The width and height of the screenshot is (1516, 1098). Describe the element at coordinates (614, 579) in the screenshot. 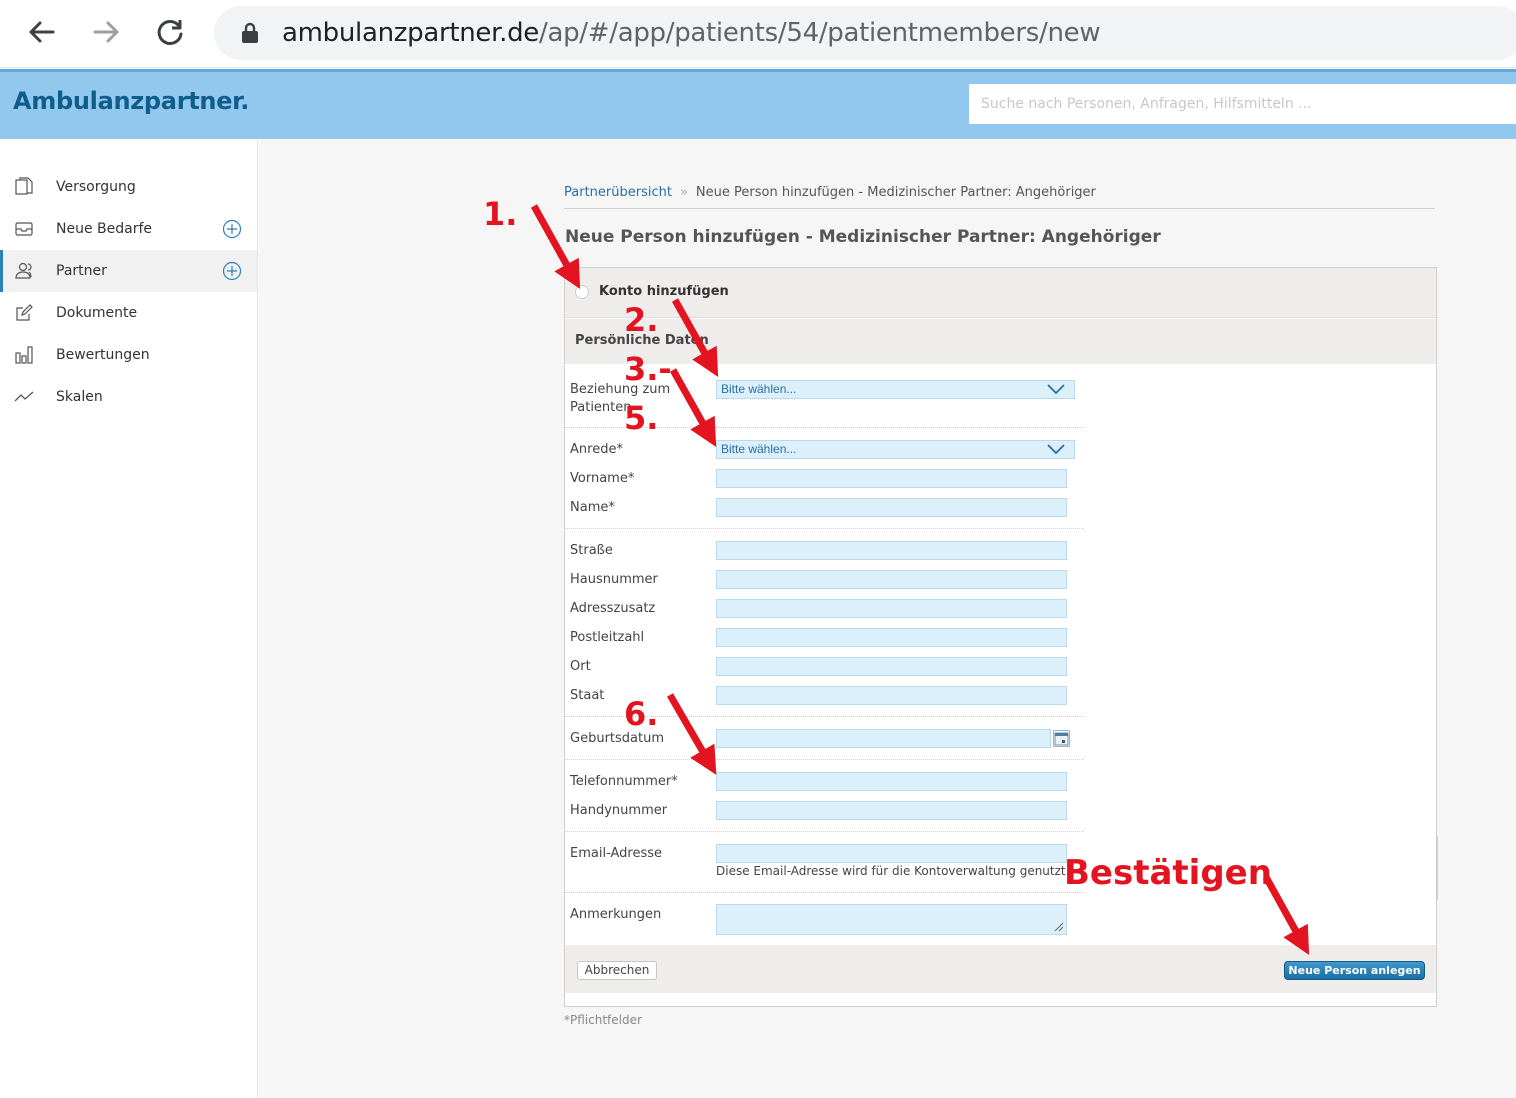

I see `hausnummer-label: Hausnummer` at that location.